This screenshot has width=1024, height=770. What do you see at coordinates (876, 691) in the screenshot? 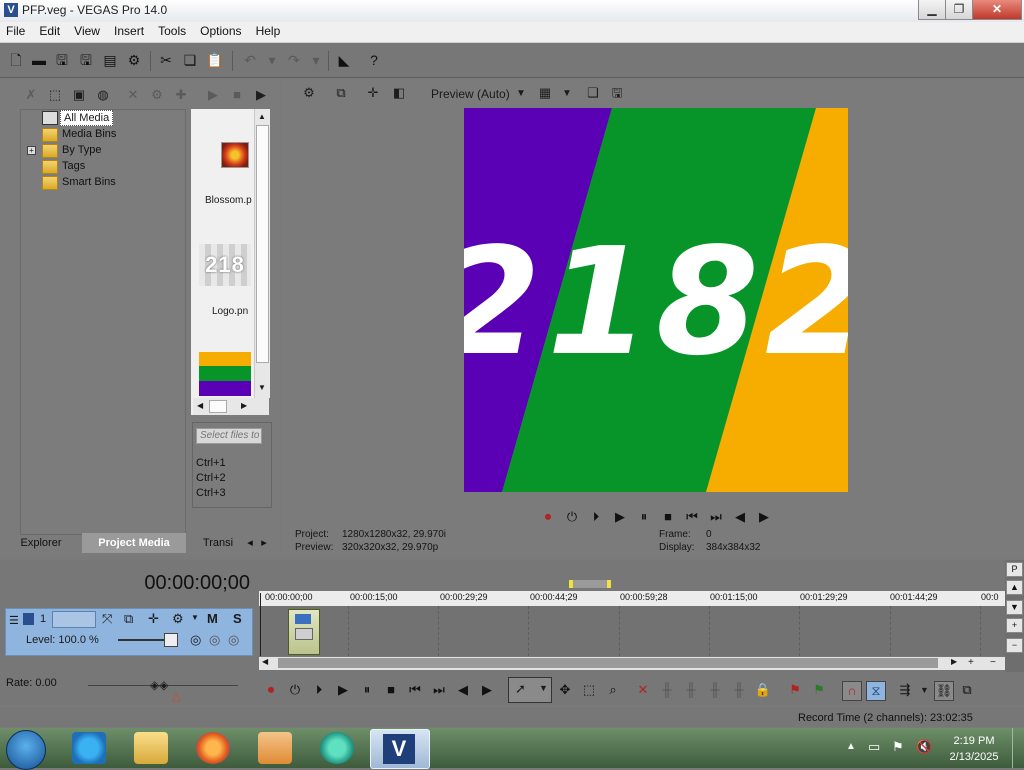
I see `auto-crossfade-icon: ⧖` at bounding box center [876, 691].